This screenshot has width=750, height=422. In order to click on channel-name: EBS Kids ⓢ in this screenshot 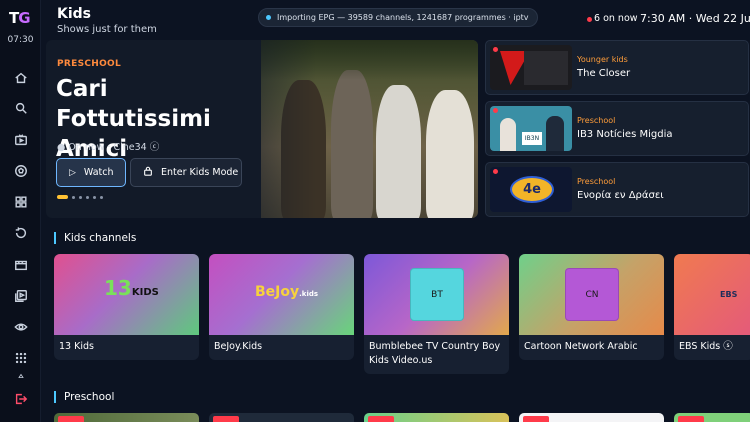, I will do `click(706, 346)`.